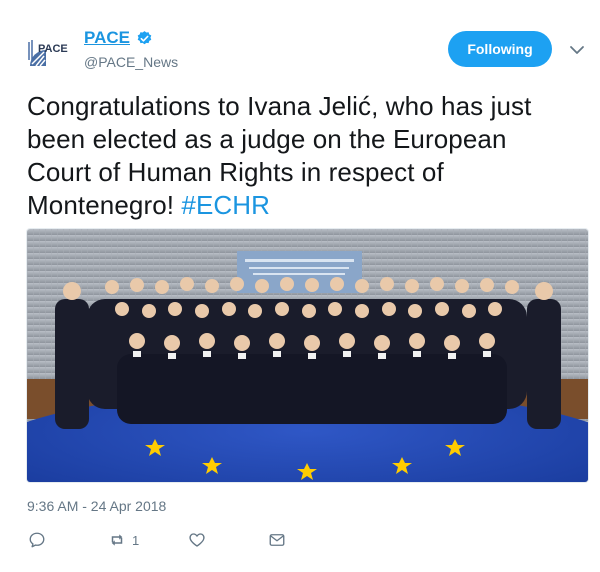  I want to click on avatar: PACE, so click(49, 55).